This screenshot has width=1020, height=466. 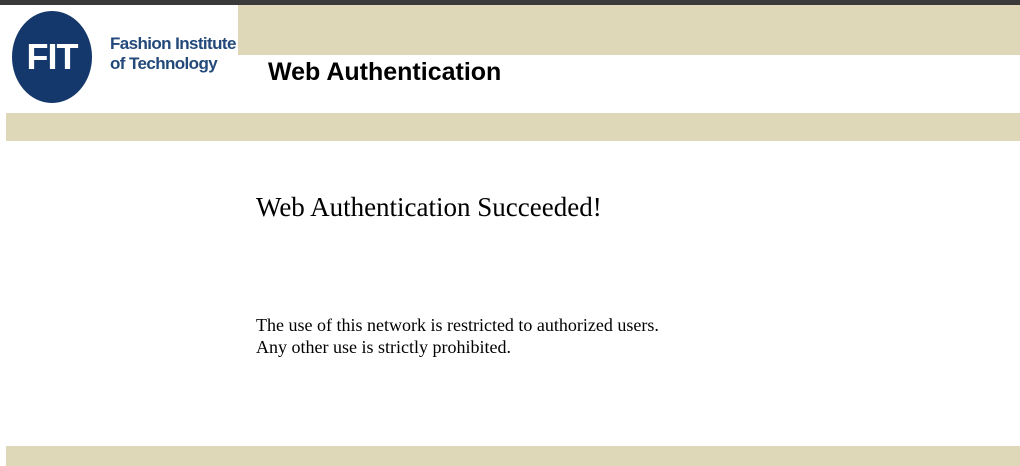 What do you see at coordinates (629, 30) in the screenshot?
I see `header-band-top` at bounding box center [629, 30].